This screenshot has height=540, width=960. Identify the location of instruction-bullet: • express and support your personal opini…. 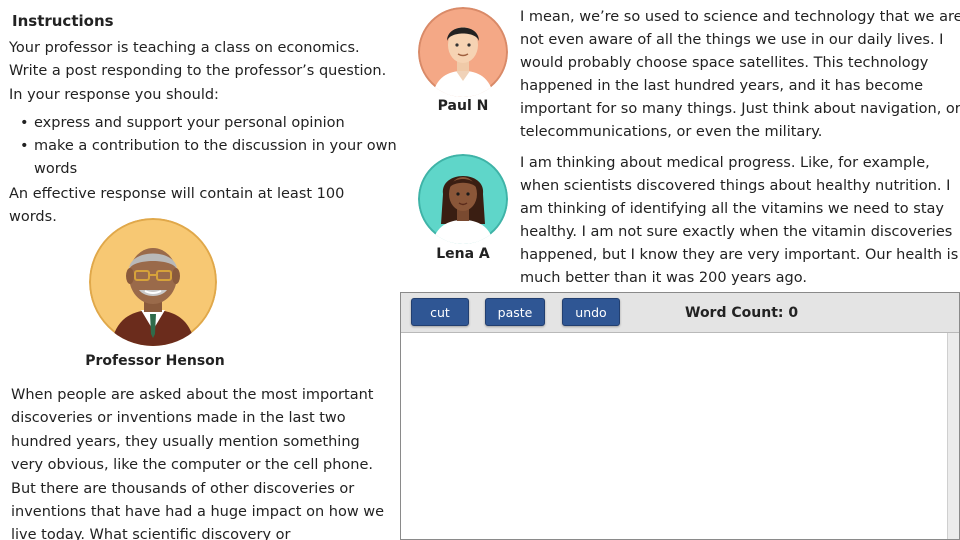
(182, 123).